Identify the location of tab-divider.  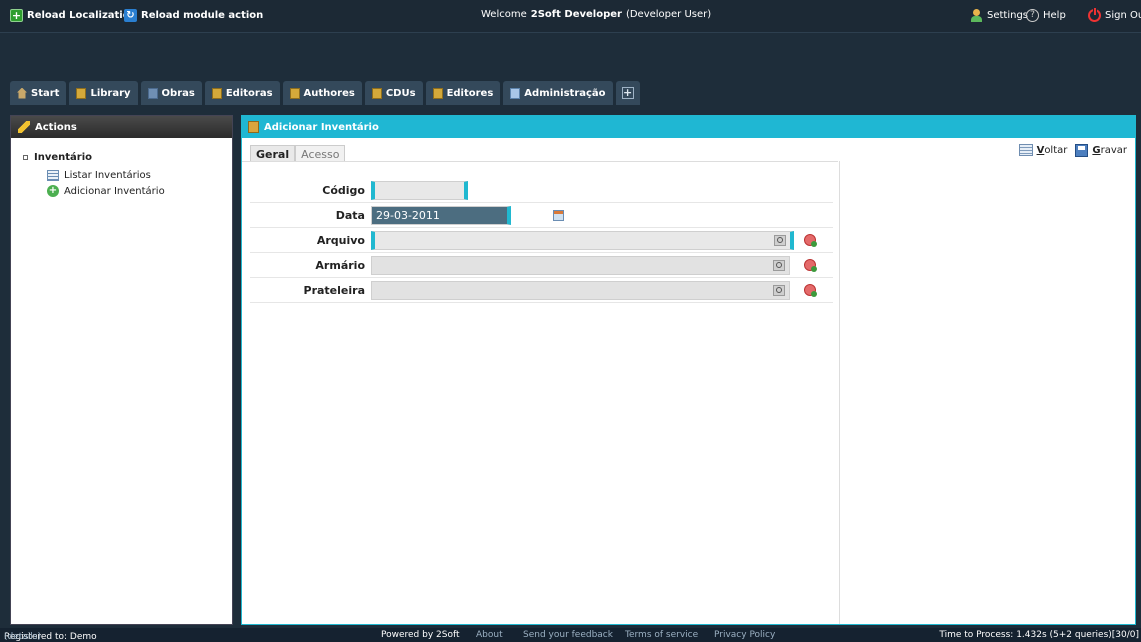
(540, 161).